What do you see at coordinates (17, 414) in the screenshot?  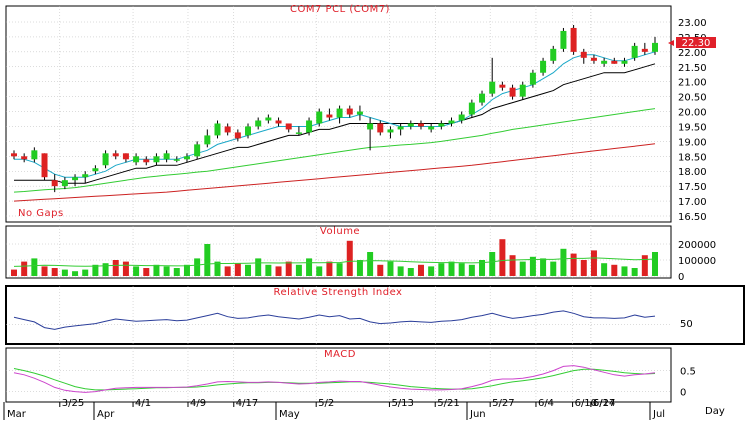 I see `x-month-label: Mar` at bounding box center [17, 414].